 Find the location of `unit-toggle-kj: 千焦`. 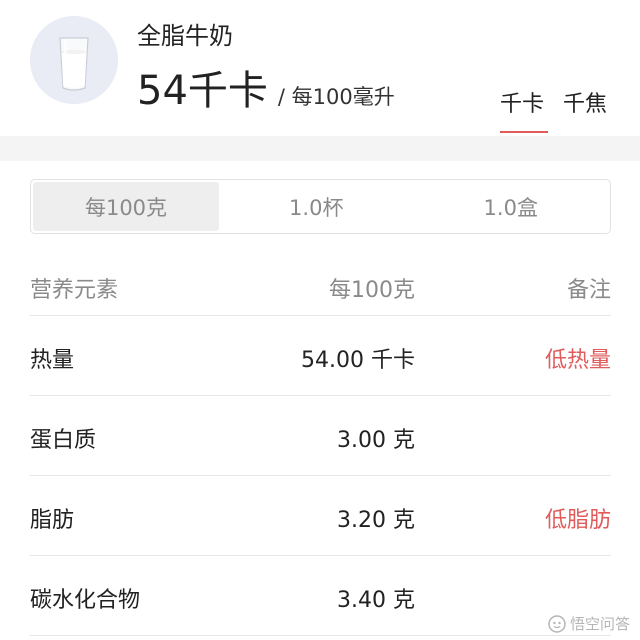

unit-toggle-kj: 千焦 is located at coordinates (585, 102).